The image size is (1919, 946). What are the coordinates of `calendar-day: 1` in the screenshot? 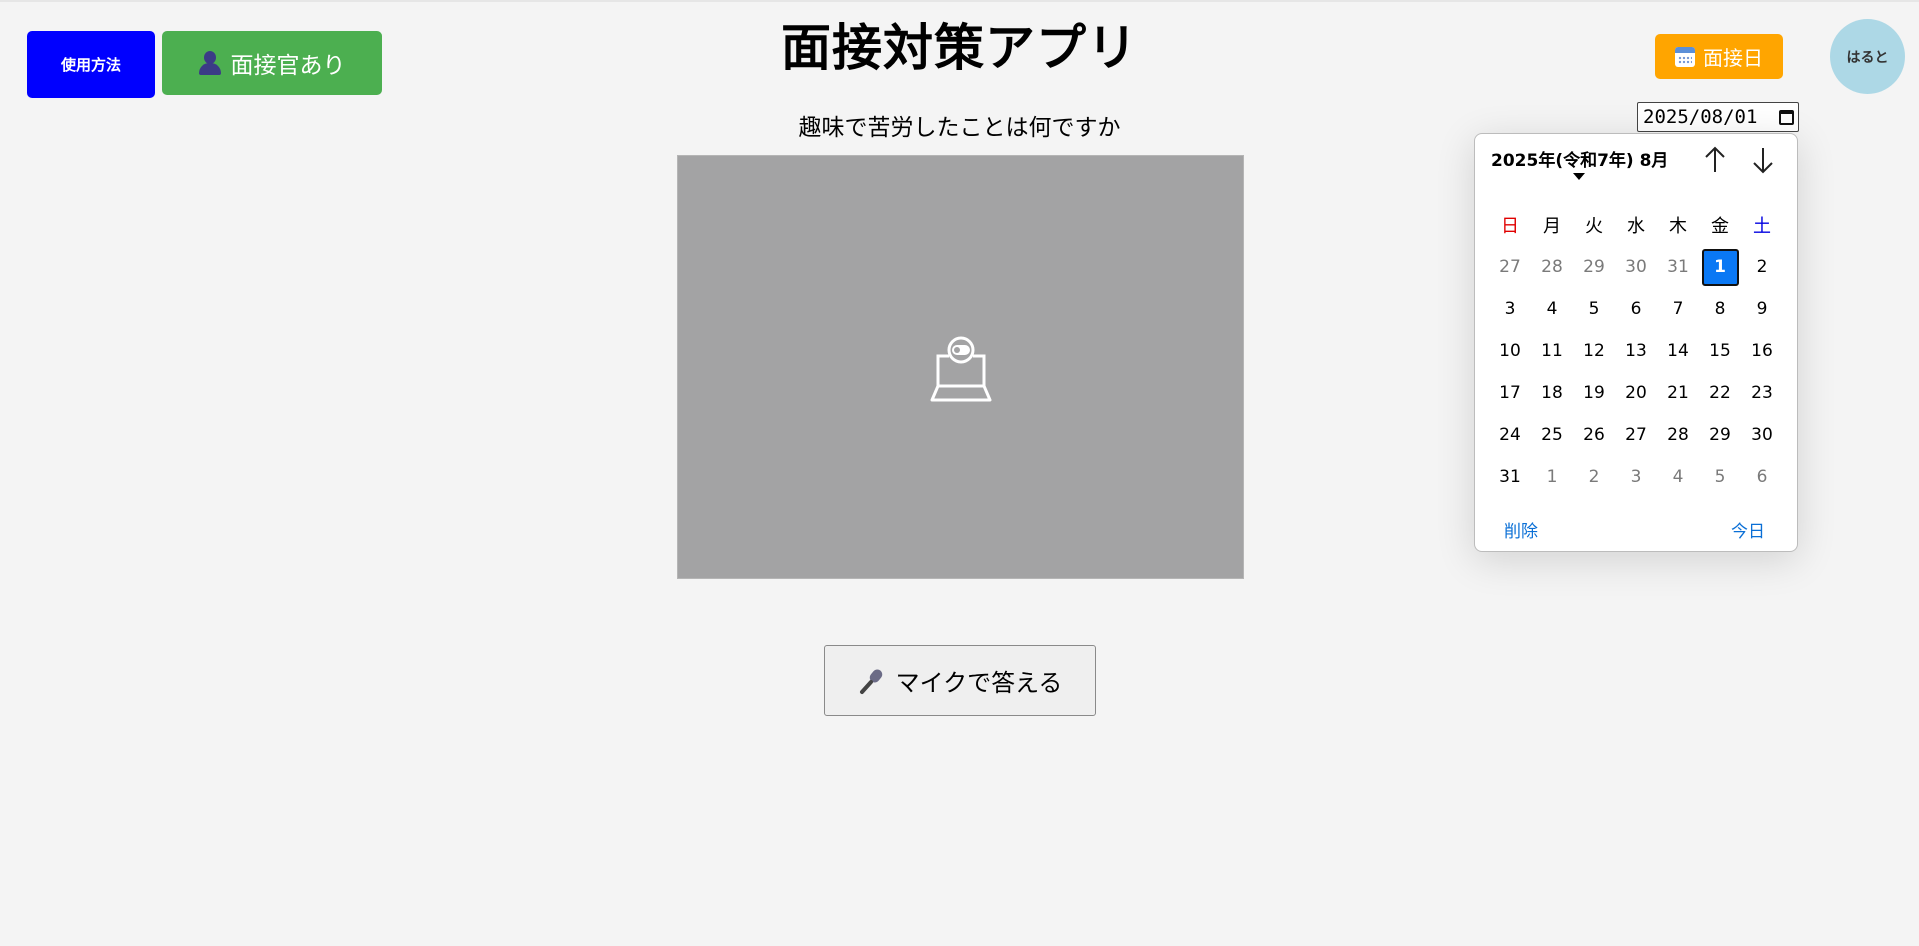 It's located at (1552, 477).